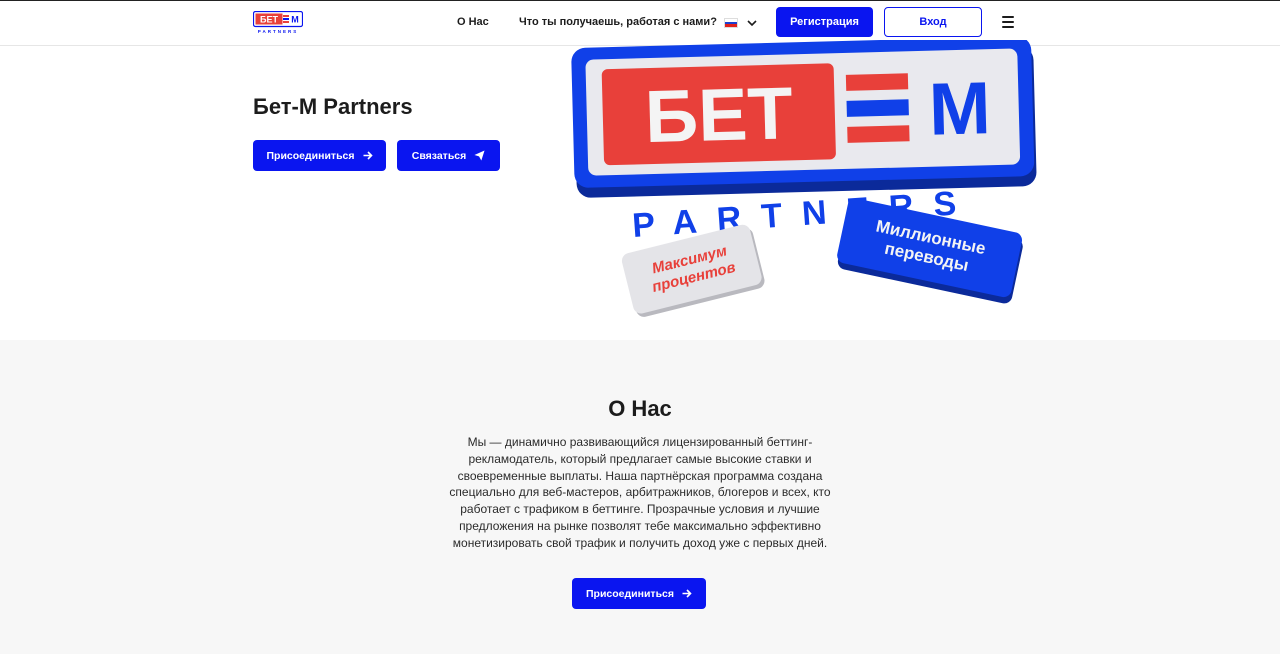 This screenshot has width=1280, height=654. I want to click on chevron-down-icon, so click(752, 22).